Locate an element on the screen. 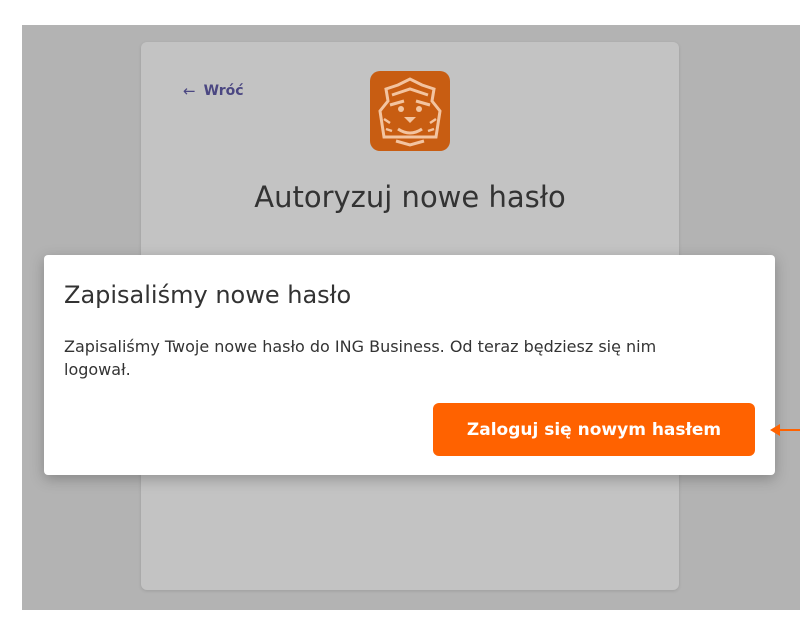  back-link-label: Wróć is located at coordinates (223, 91).